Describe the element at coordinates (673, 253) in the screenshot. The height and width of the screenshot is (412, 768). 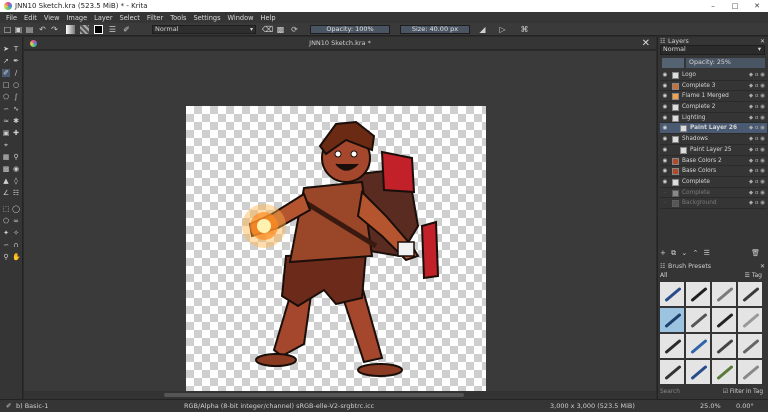
I see `duplicate-layer-icon: ⧉` at that location.